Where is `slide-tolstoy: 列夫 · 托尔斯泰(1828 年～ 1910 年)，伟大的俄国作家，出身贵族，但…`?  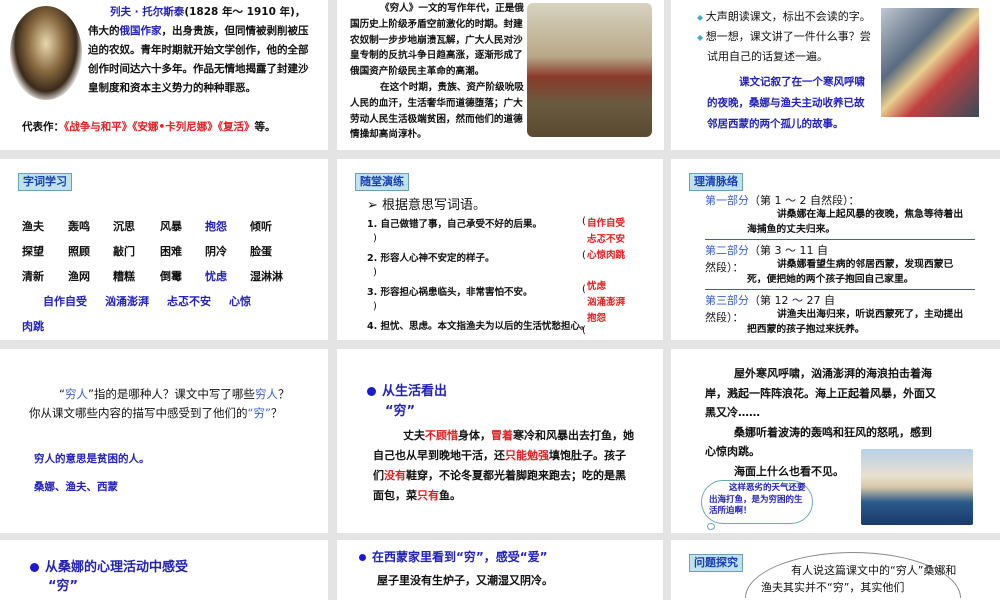
slide-tolstoy: 列夫 · 托尔斯泰(1828 年～ 1910 年)，伟大的俄国作家，出身贵族，但… is located at coordinates (164, 75).